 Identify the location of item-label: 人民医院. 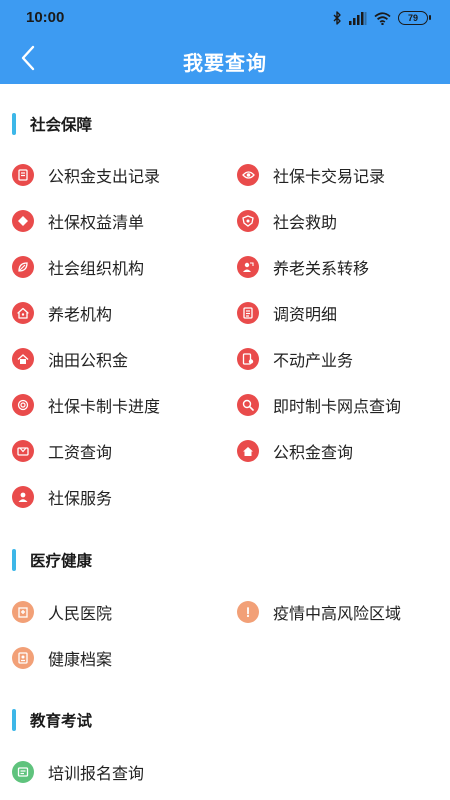
(80, 613).